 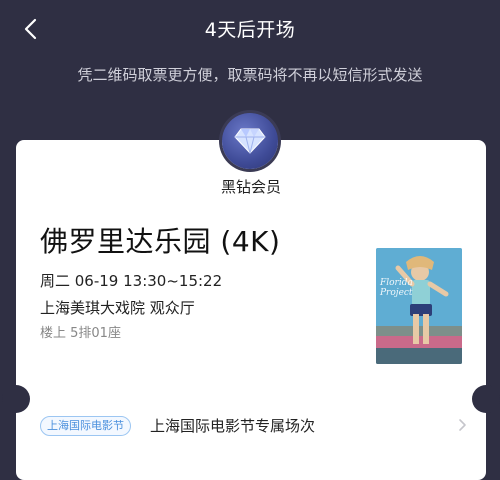 I want to click on festival-session-row: 上海国际电影节 上海国际电影节专属场次, so click(x=252, y=426).